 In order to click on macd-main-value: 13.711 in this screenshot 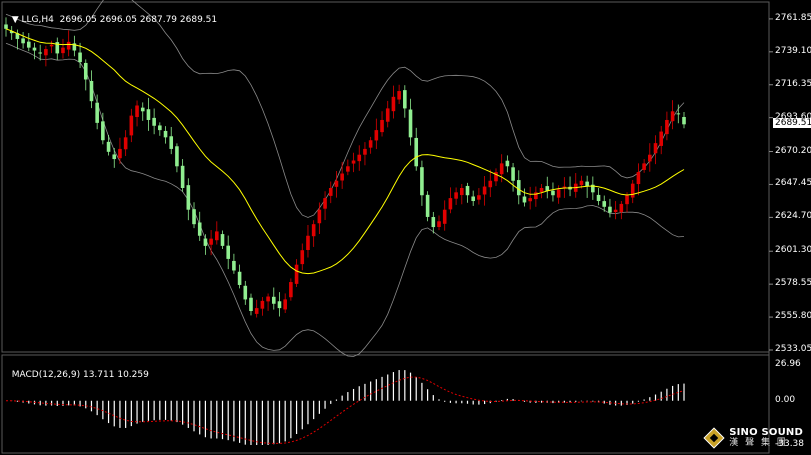, I will do `click(98, 375)`.